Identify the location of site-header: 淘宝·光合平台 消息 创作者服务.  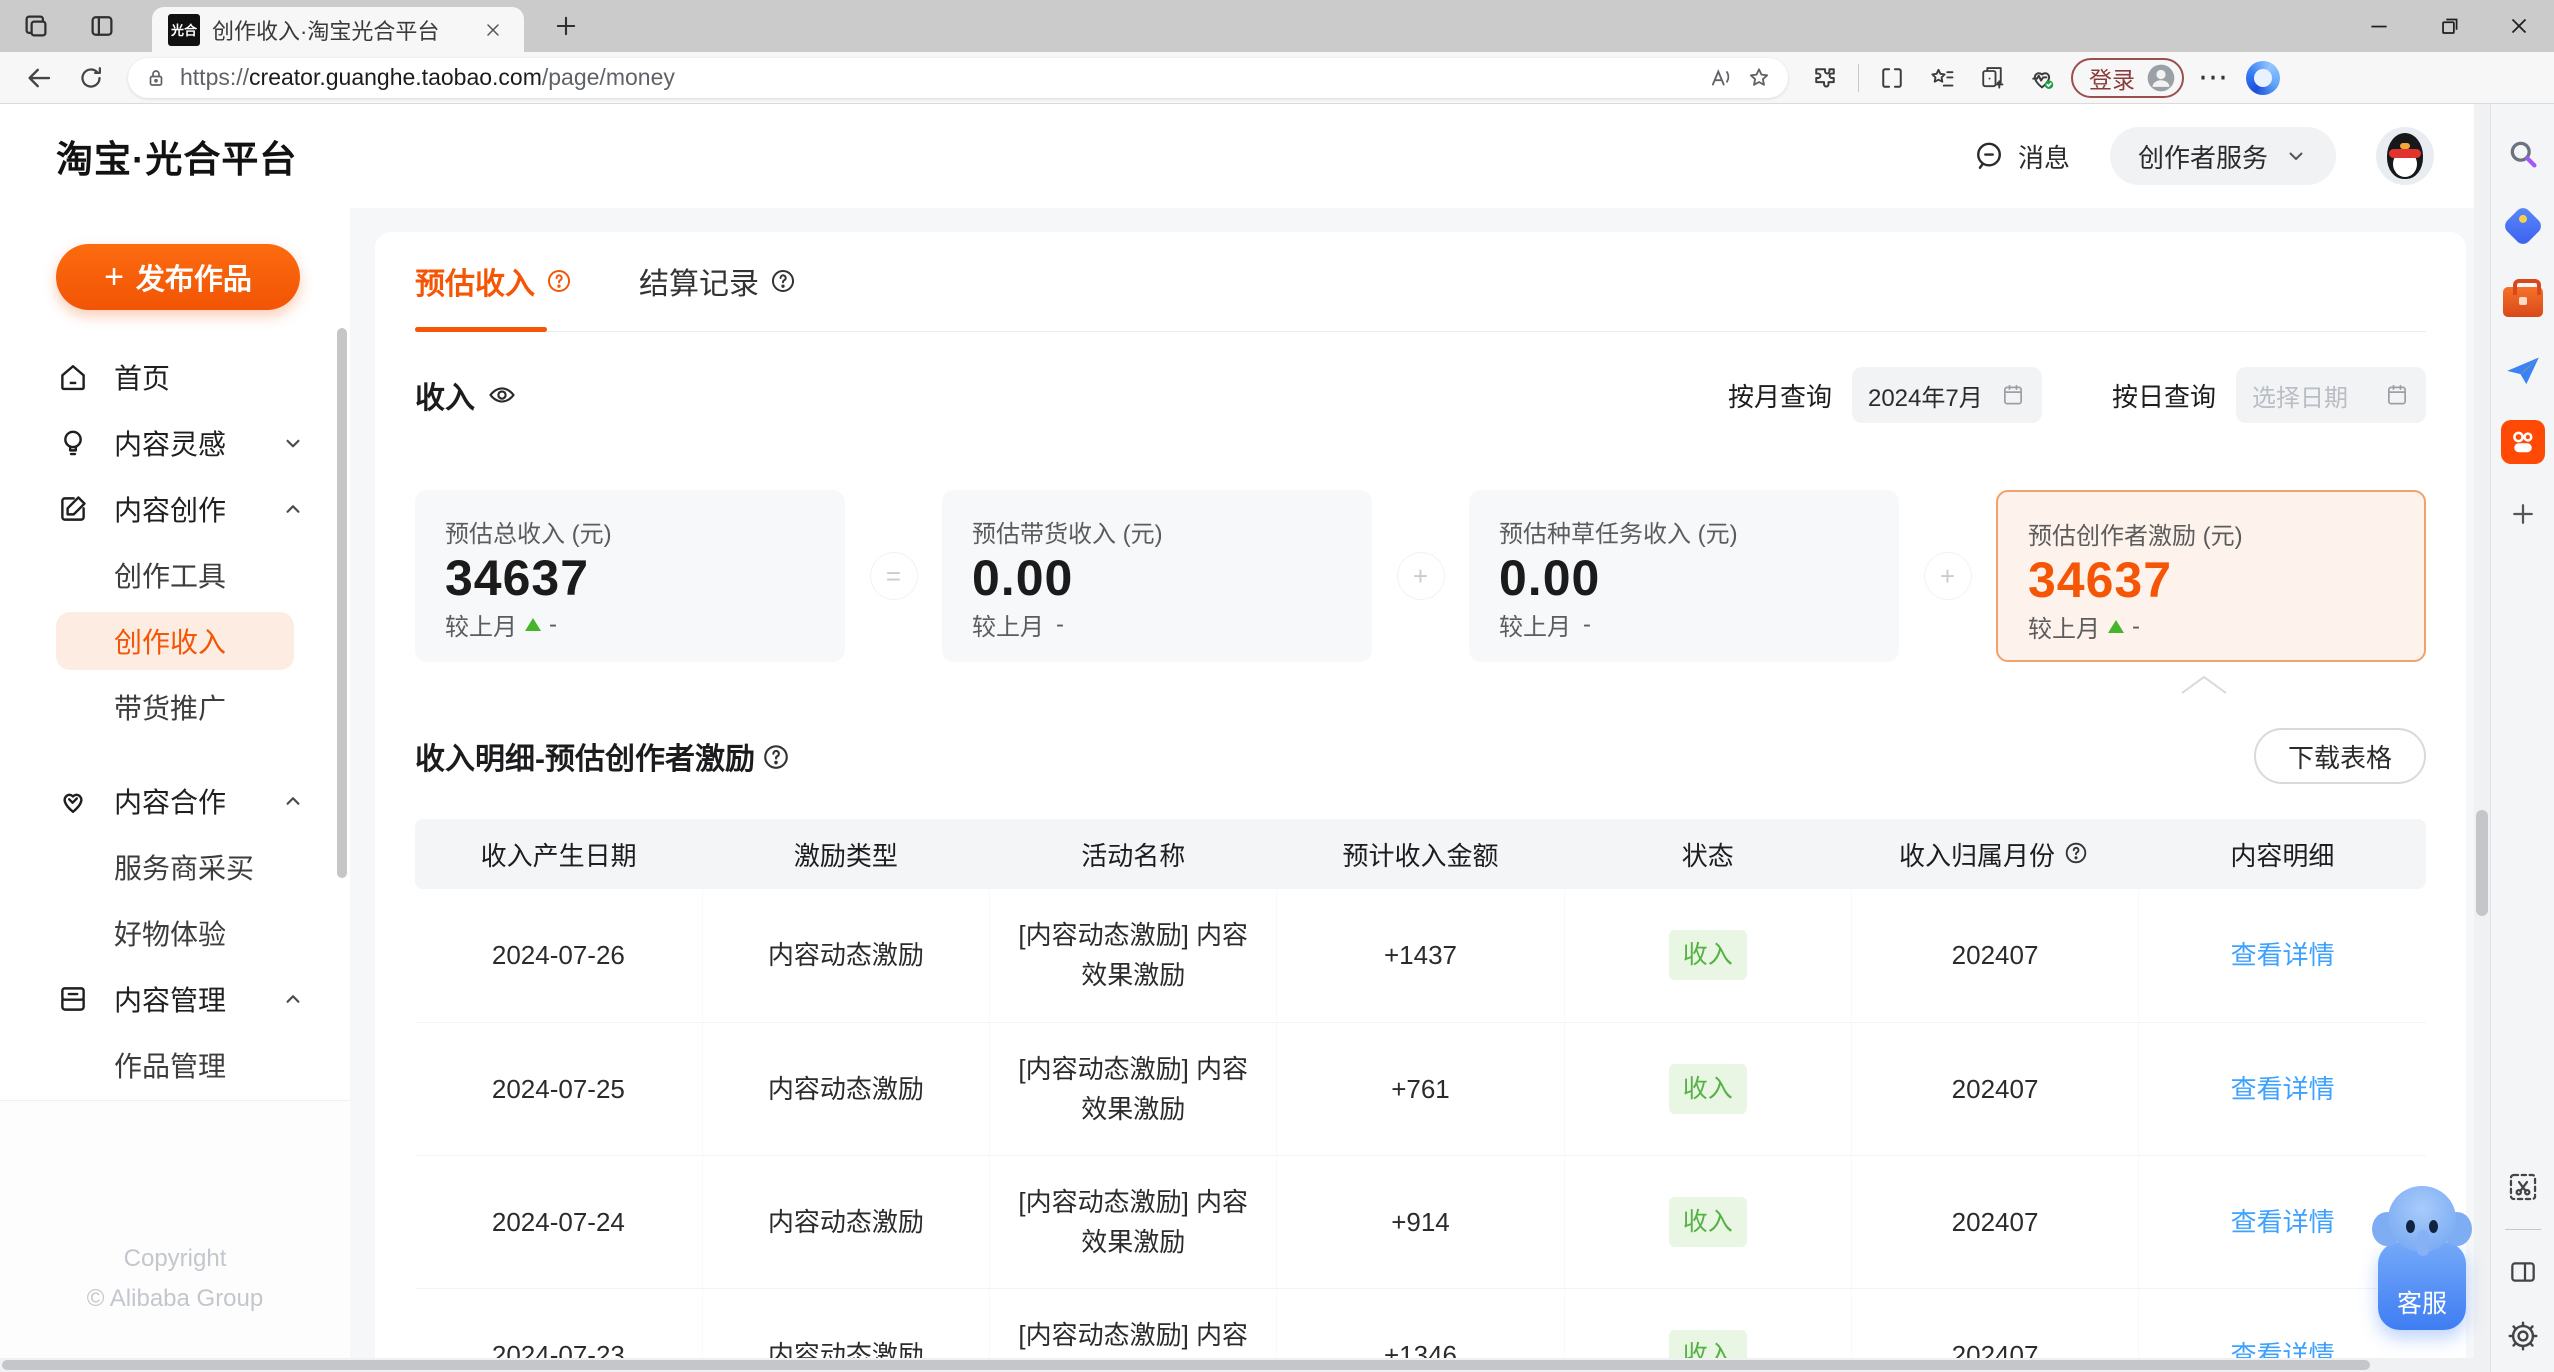
(1245, 156).